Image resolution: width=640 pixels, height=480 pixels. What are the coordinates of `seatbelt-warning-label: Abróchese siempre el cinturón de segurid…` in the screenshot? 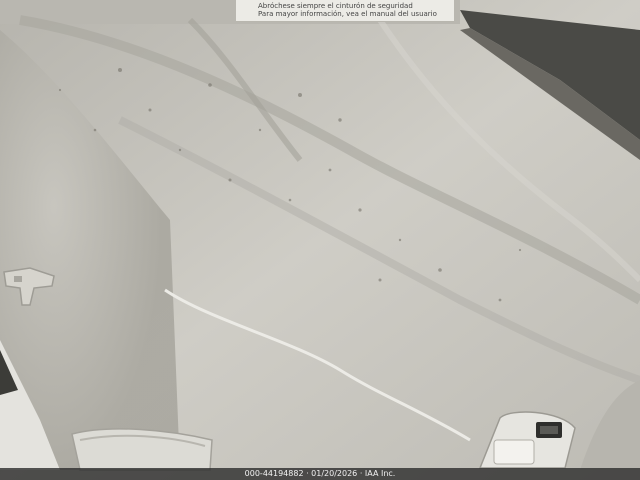 It's located at (345, 11).